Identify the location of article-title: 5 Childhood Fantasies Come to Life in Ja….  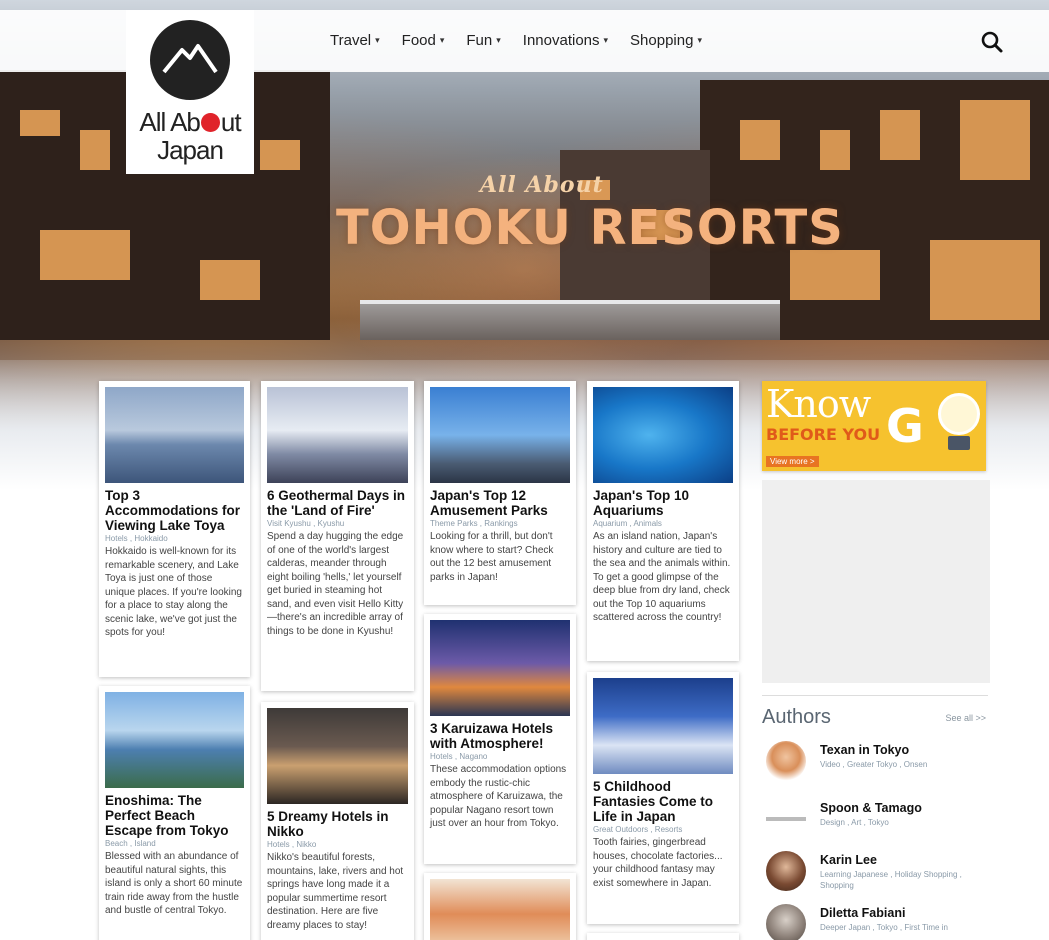
(663, 801).